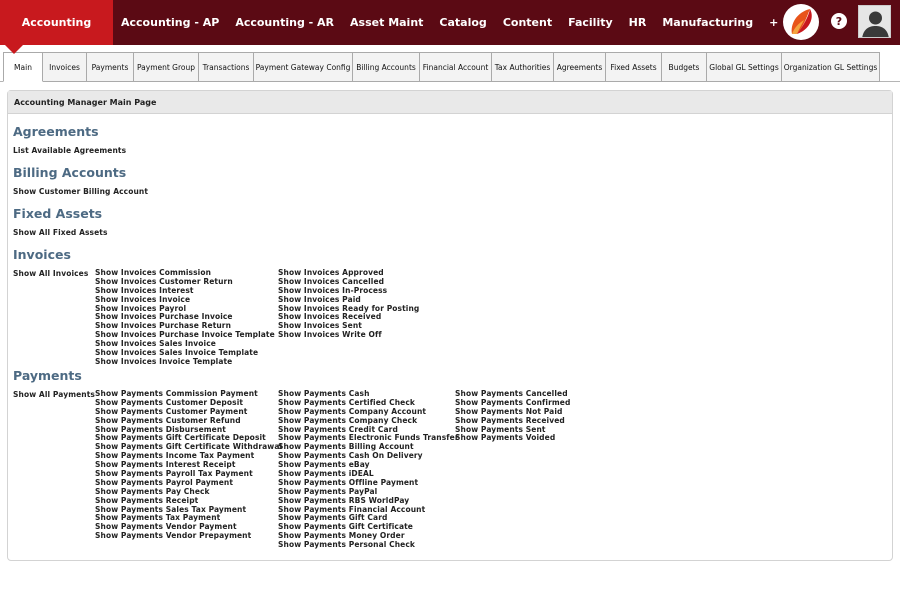 Image resolution: width=900 pixels, height=594 pixels. What do you see at coordinates (226, 67) in the screenshot?
I see `tab-transactions: Transactions` at bounding box center [226, 67].